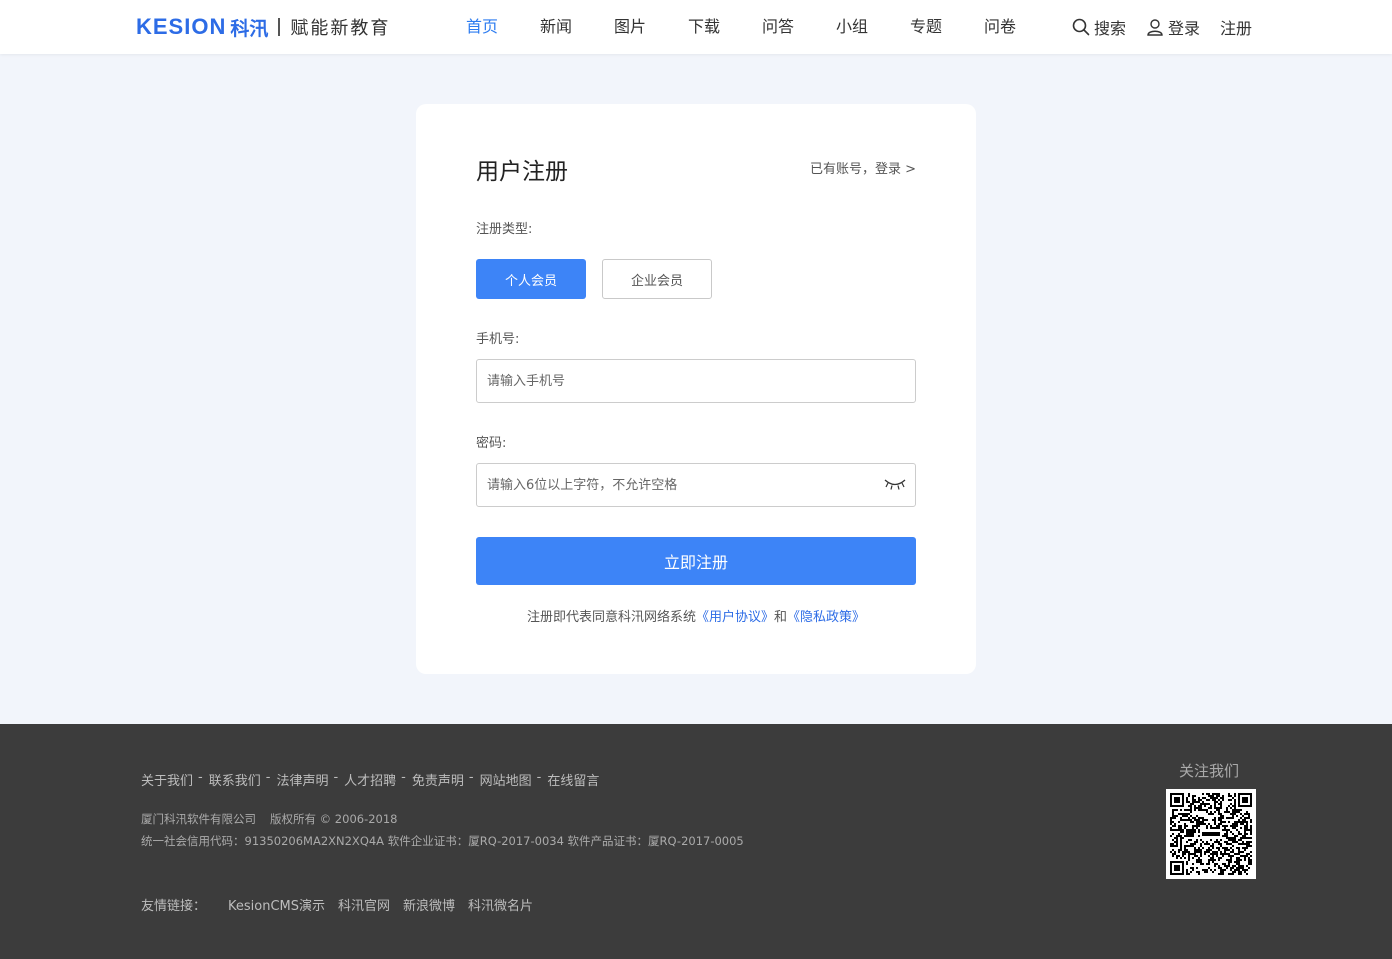 The height and width of the screenshot is (959, 1392). Describe the element at coordinates (340, 28) in the screenshot. I see `logo-slogan: 赋能新教育` at that location.